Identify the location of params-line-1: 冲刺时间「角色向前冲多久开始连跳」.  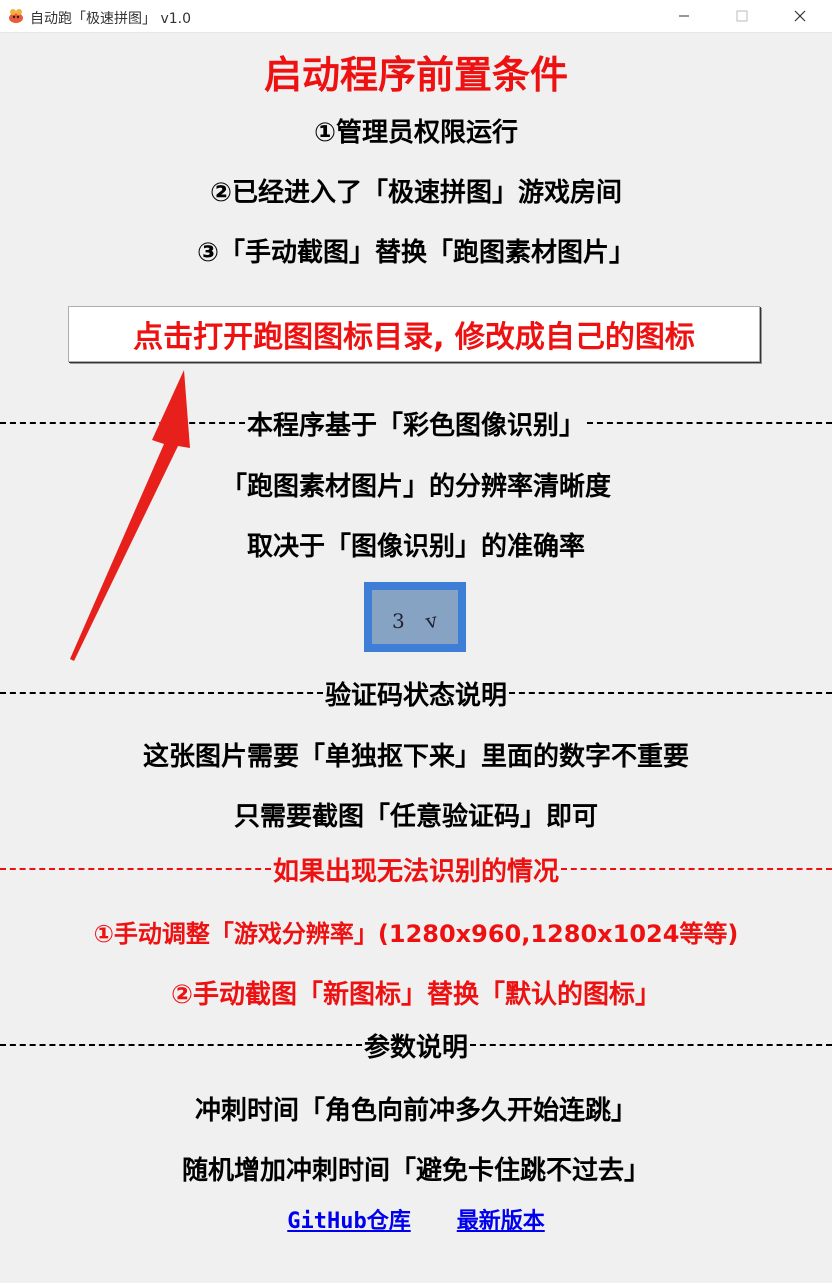
(415, 1111).